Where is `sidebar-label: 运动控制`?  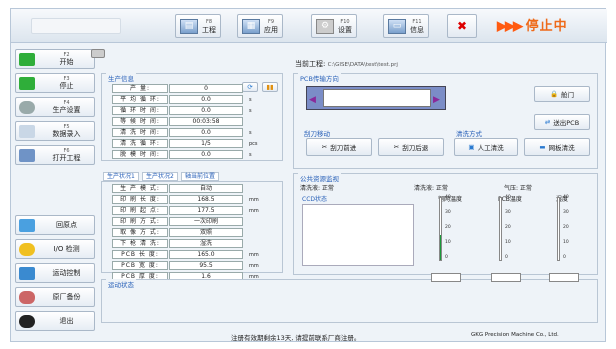
sidebar-label: 运动控制 is located at coordinates (66, 272).